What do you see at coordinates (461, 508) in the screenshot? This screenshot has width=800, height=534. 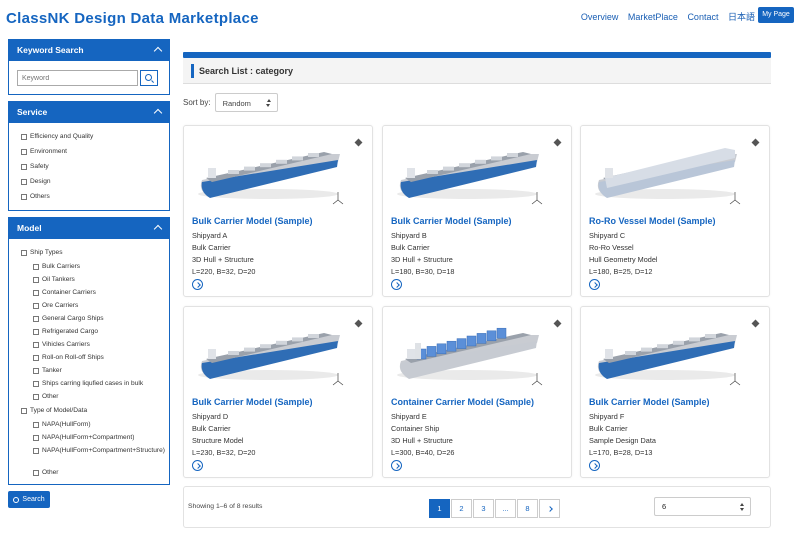 I see `page-2: 2` at bounding box center [461, 508].